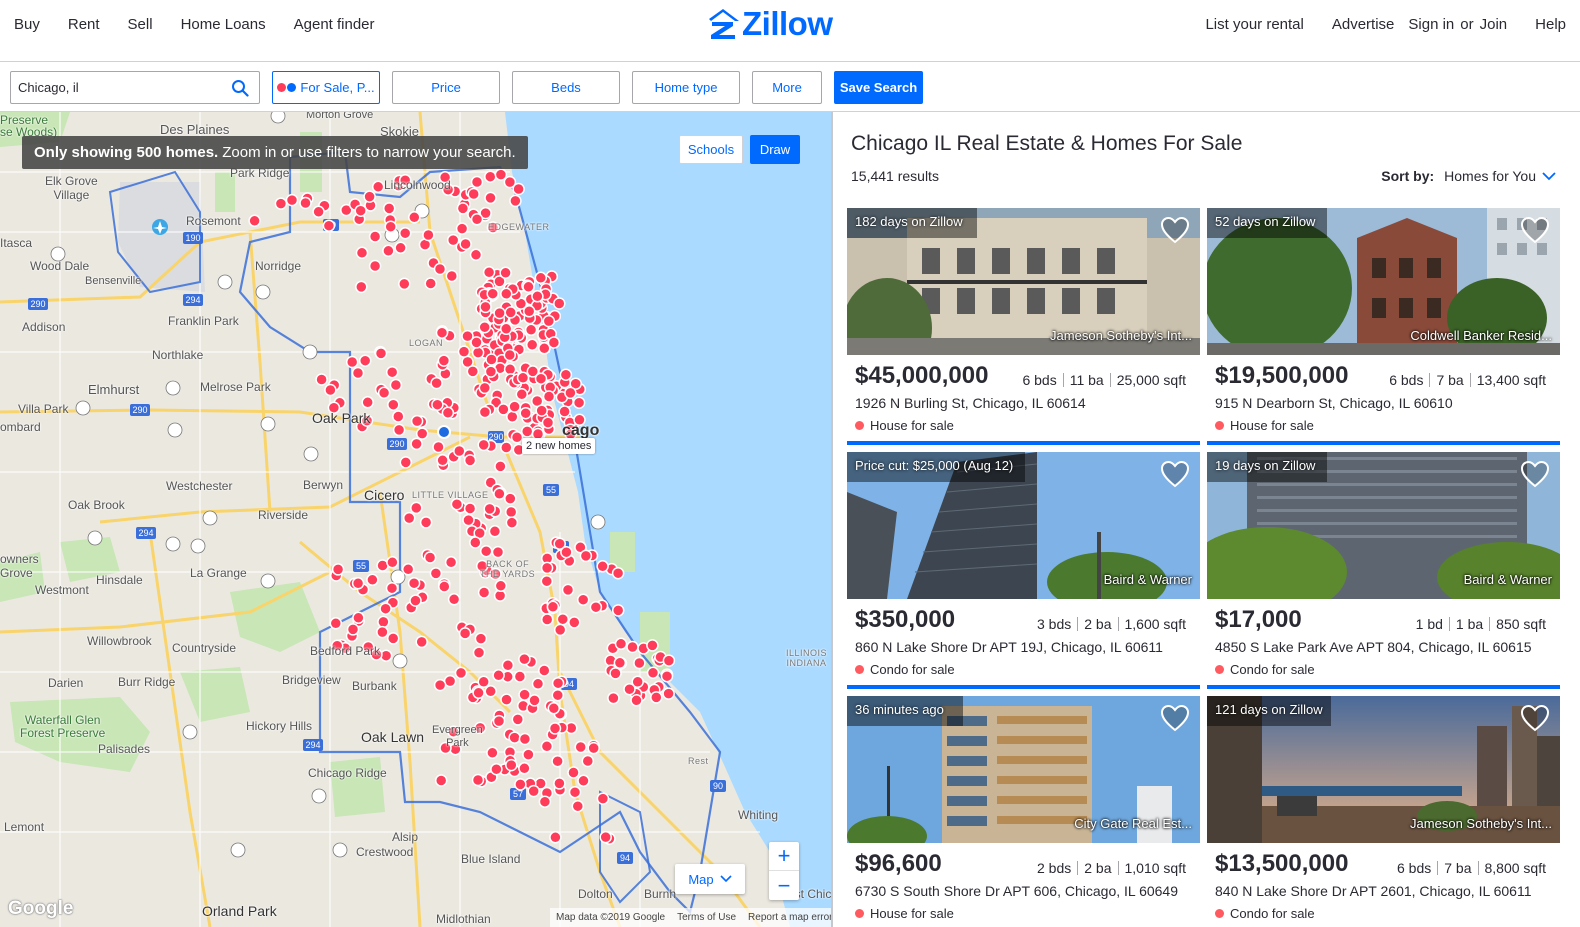 This screenshot has height=927, width=1580. Describe the element at coordinates (334, 24) in the screenshot. I see `nav-agent-finder: Agent finder` at that location.